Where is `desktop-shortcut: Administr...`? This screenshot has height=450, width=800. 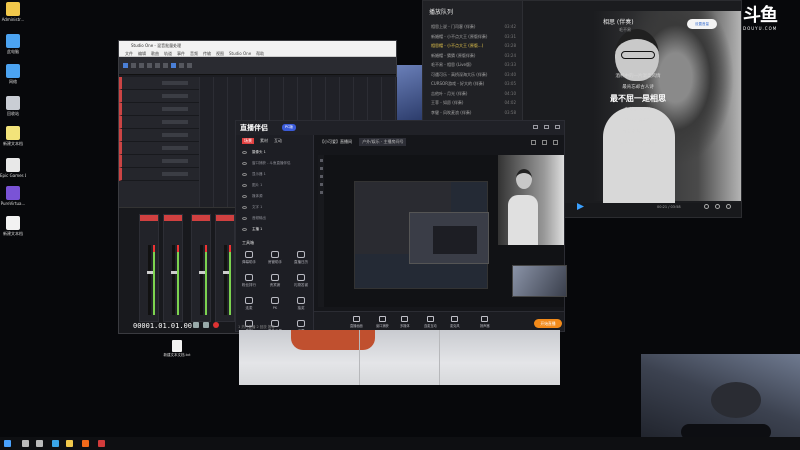
desktop-shortcut: Administr... is located at coordinates (13, 12).